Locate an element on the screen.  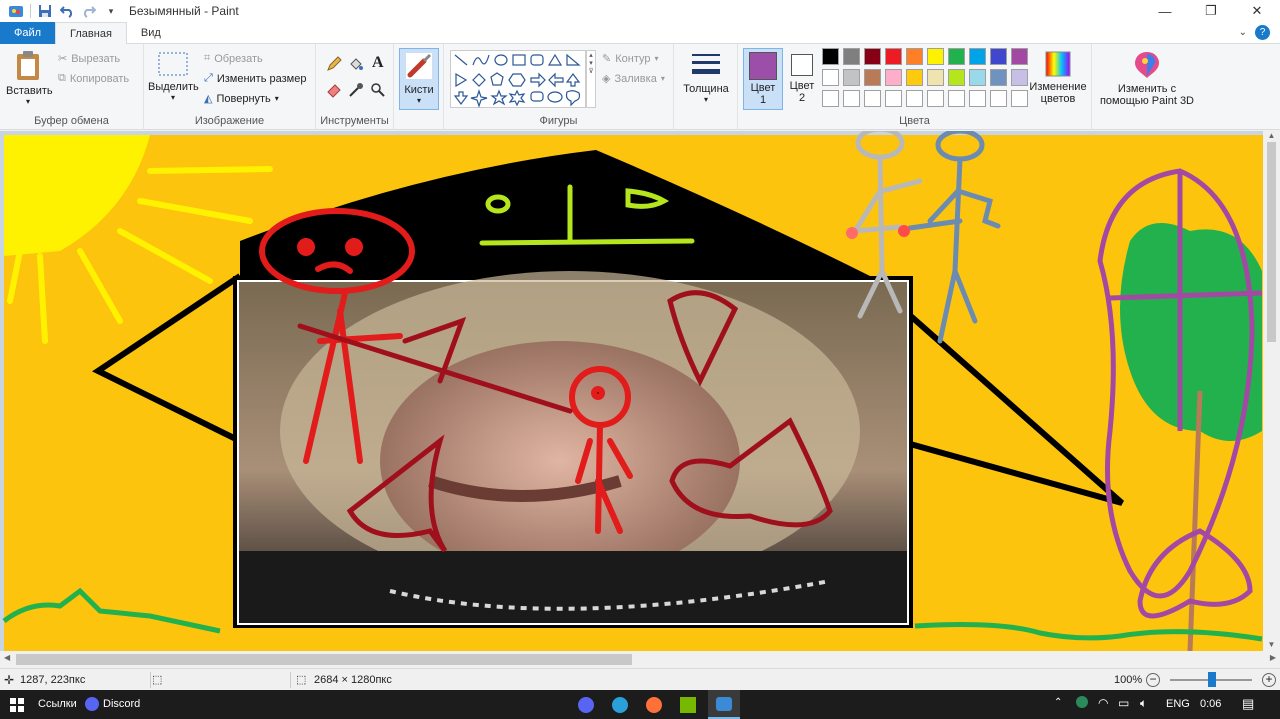
brushes-group: Кисти ▾ is located at coordinates (419, 87).